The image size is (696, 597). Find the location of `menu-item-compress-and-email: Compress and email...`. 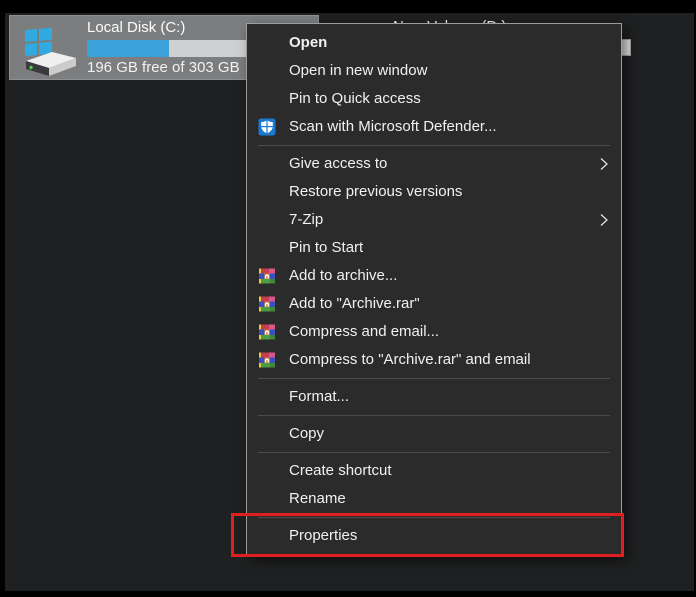

menu-item-compress-and-email: Compress and email... is located at coordinates (434, 332).